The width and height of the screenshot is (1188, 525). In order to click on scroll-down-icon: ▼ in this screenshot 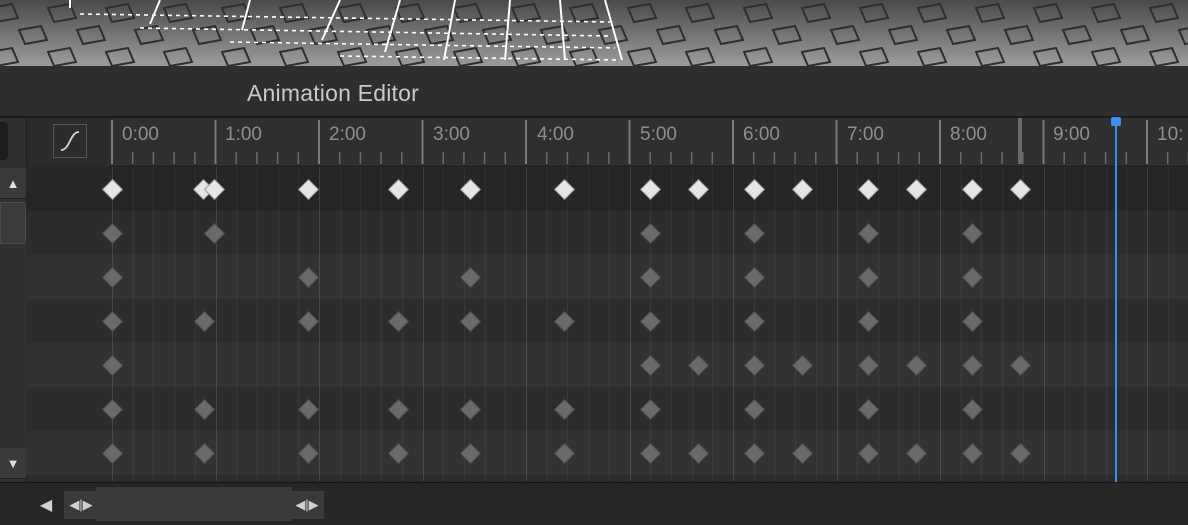, I will do `click(13, 463)`.